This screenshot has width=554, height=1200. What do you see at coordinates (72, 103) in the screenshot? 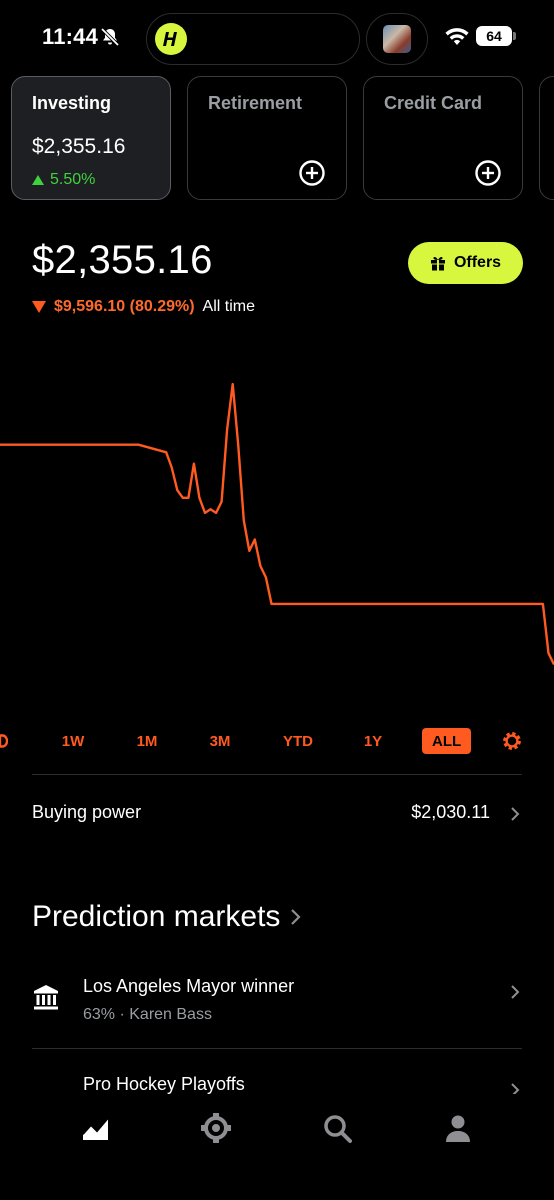
I see `card-title: Investing` at bounding box center [72, 103].